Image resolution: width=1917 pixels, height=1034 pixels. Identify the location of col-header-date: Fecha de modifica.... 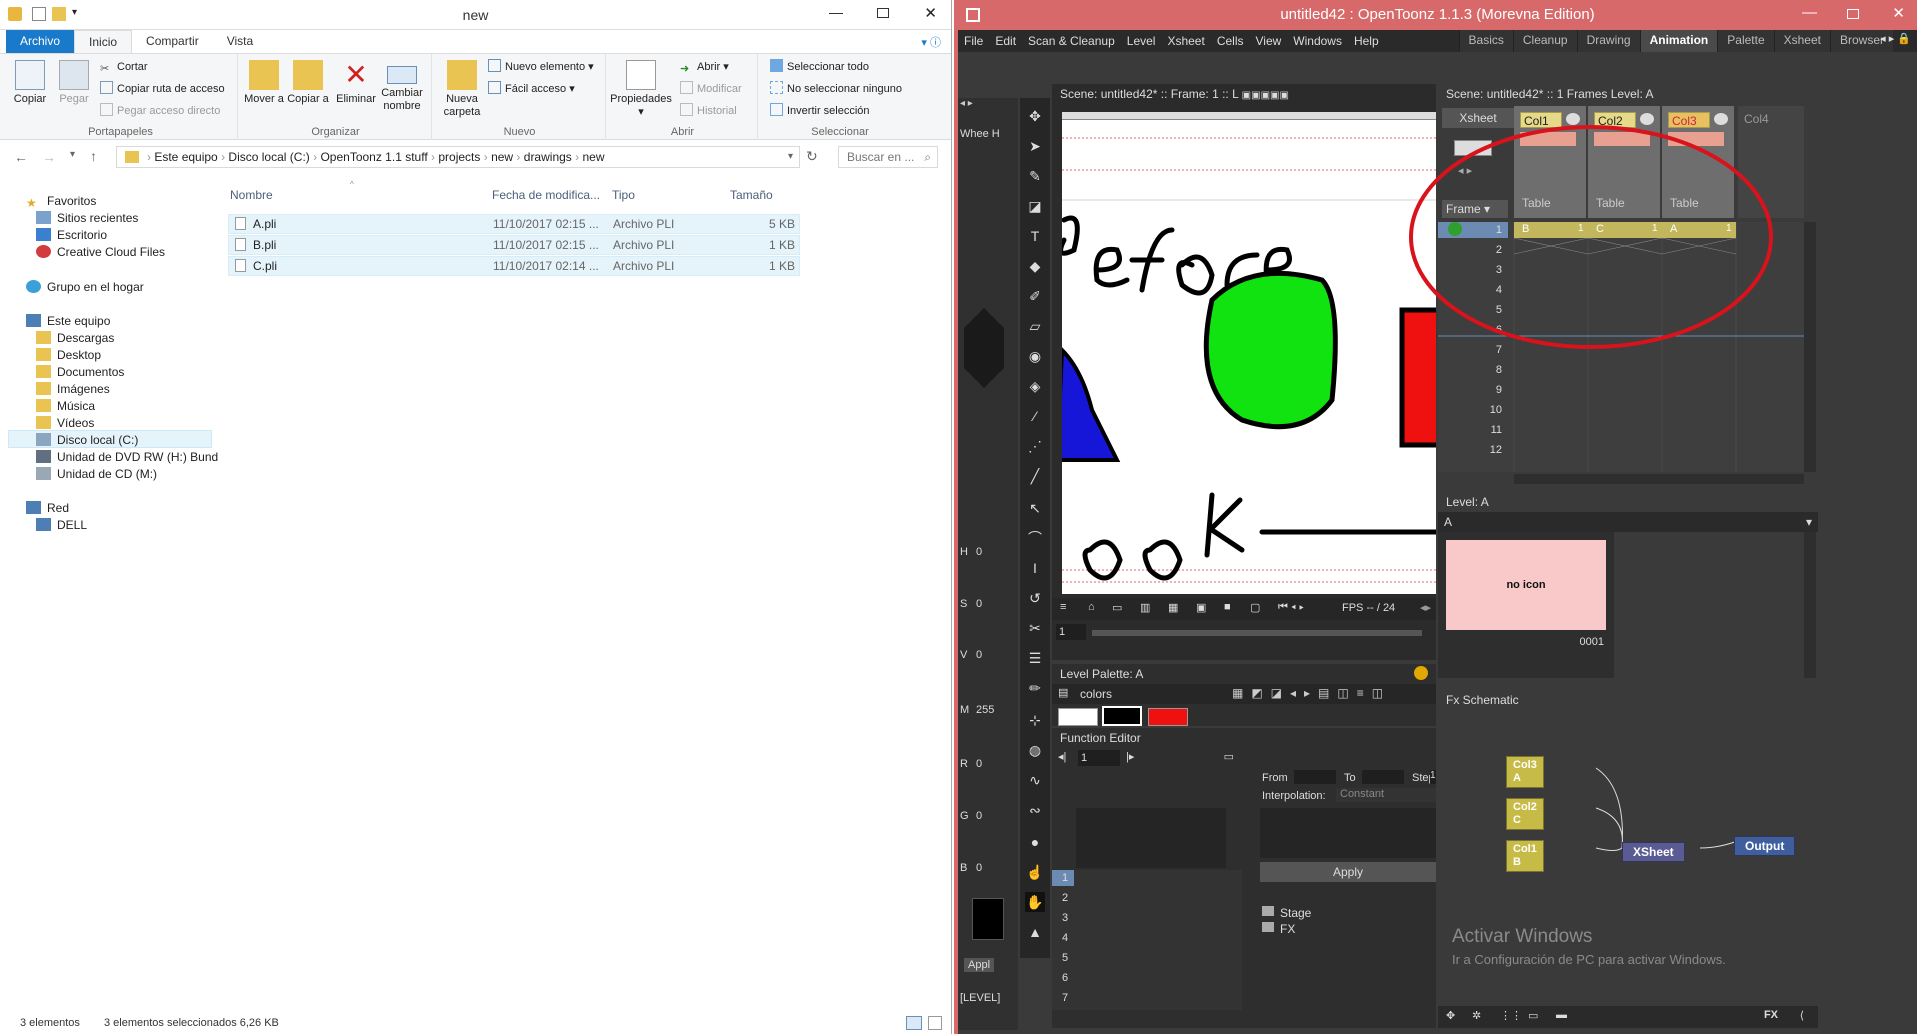
(546, 195).